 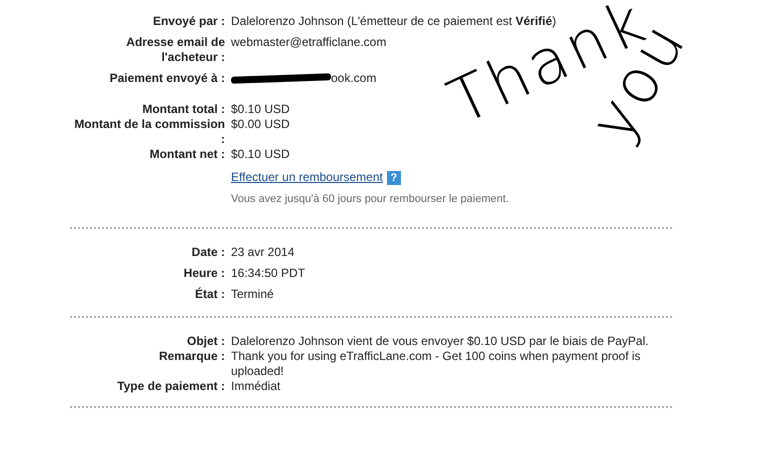 What do you see at coordinates (170, 386) in the screenshot?
I see `field-label: Type de paiement :` at bounding box center [170, 386].